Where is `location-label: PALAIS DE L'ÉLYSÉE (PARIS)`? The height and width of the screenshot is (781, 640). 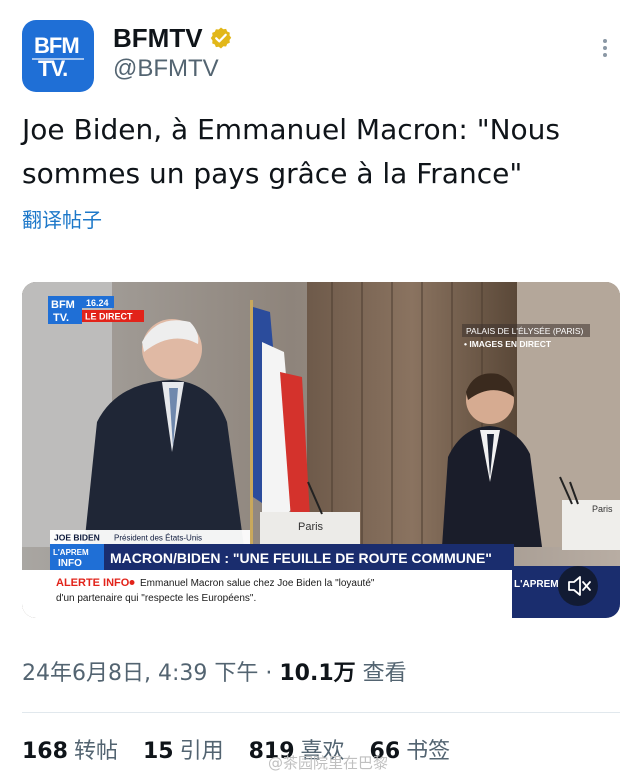
location-label: PALAIS DE L'ÉLYSÉE (PARIS) is located at coordinates (525, 331).